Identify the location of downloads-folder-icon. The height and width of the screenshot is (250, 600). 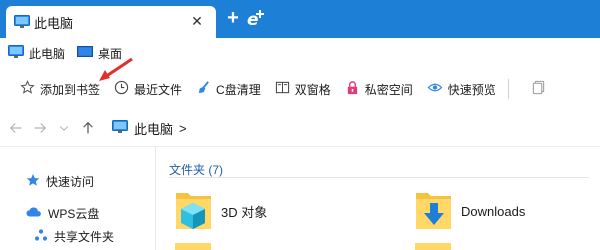
(434, 211).